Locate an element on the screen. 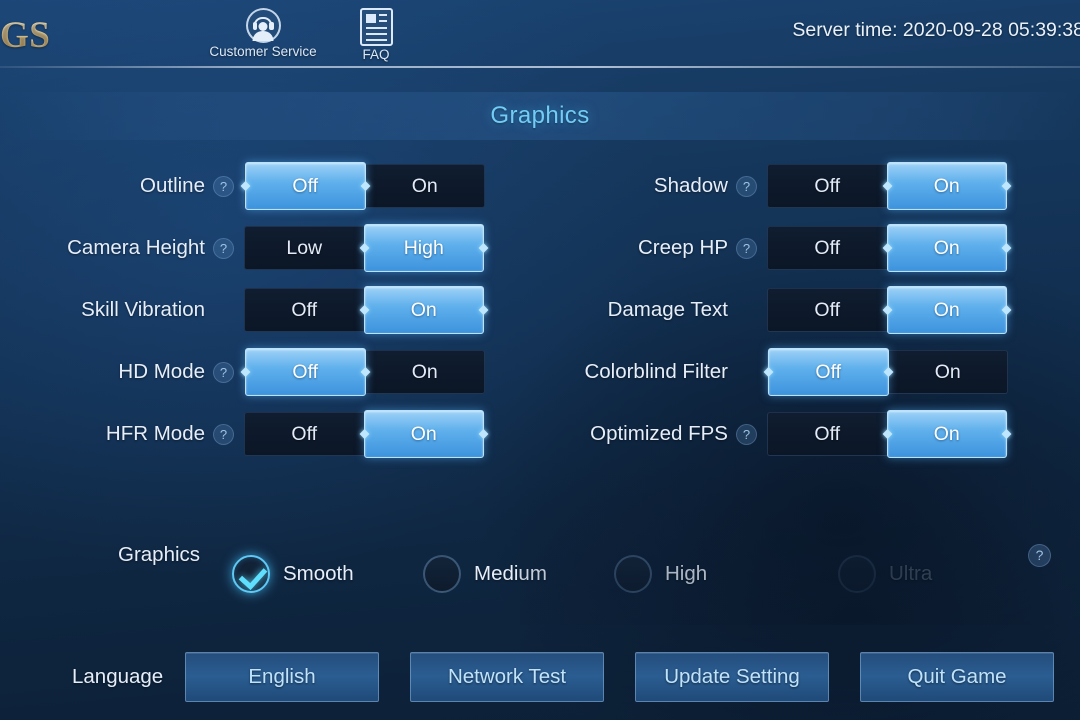 This screenshot has width=1080, height=720. toggle-option-outline-off: Off is located at coordinates (305, 186).